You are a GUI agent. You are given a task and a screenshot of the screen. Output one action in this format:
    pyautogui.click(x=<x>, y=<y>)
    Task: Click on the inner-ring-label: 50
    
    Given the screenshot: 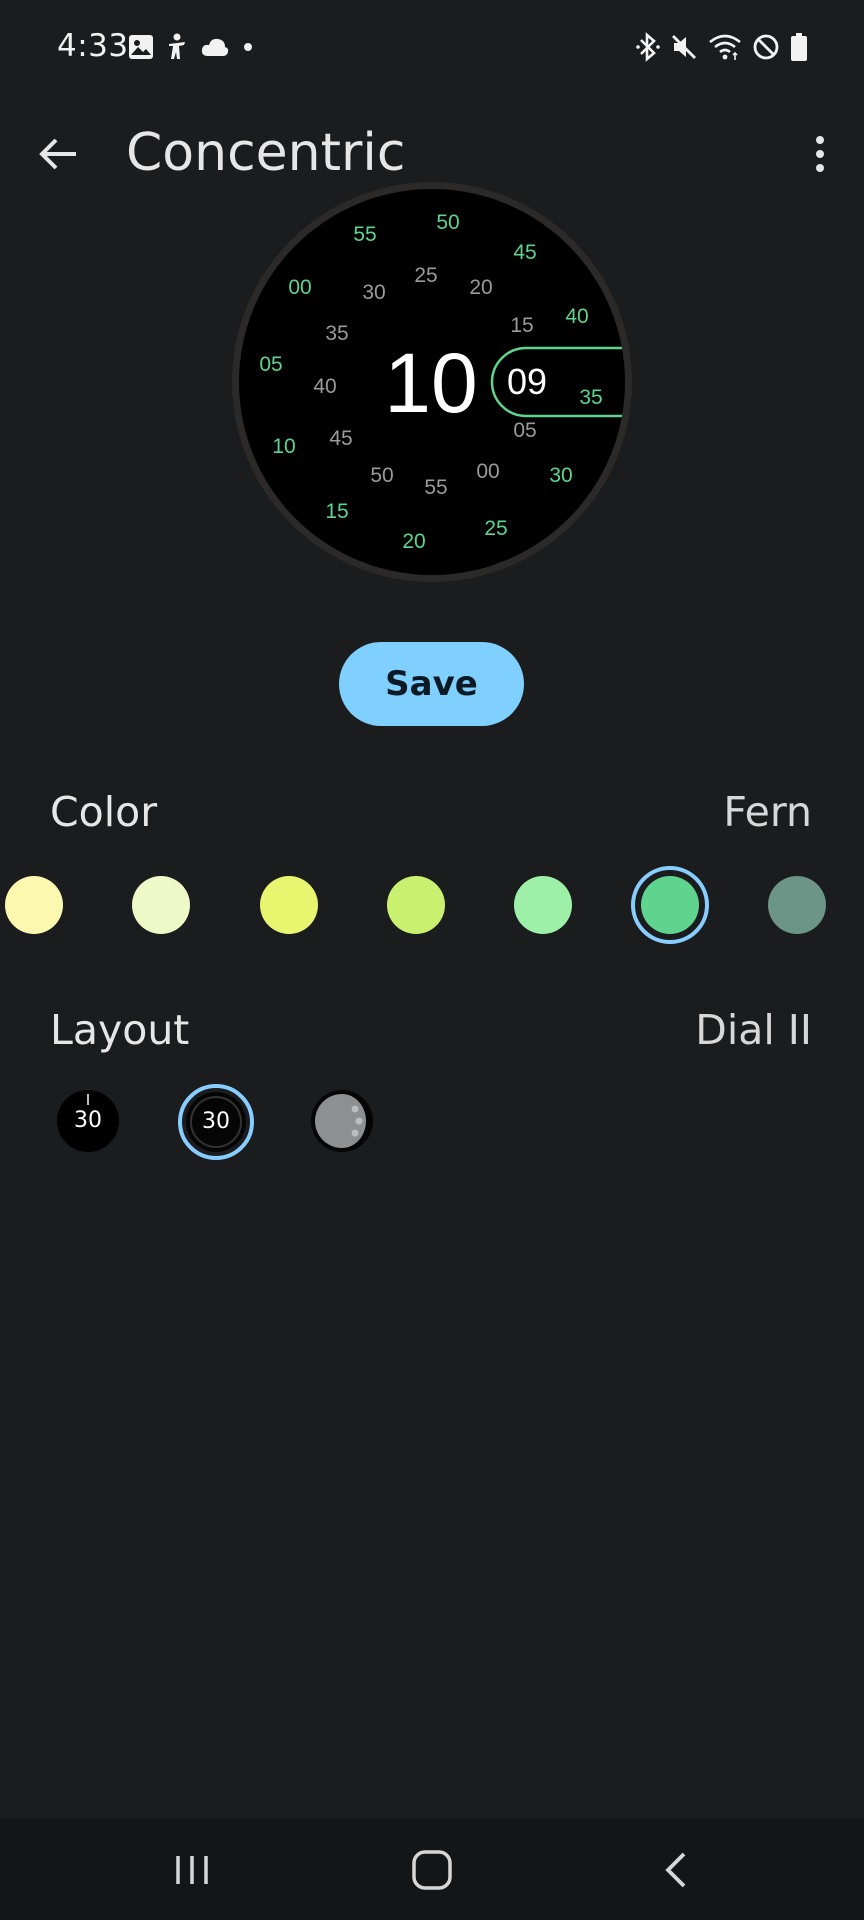 What is the action you would take?
    pyautogui.click(x=381, y=475)
    